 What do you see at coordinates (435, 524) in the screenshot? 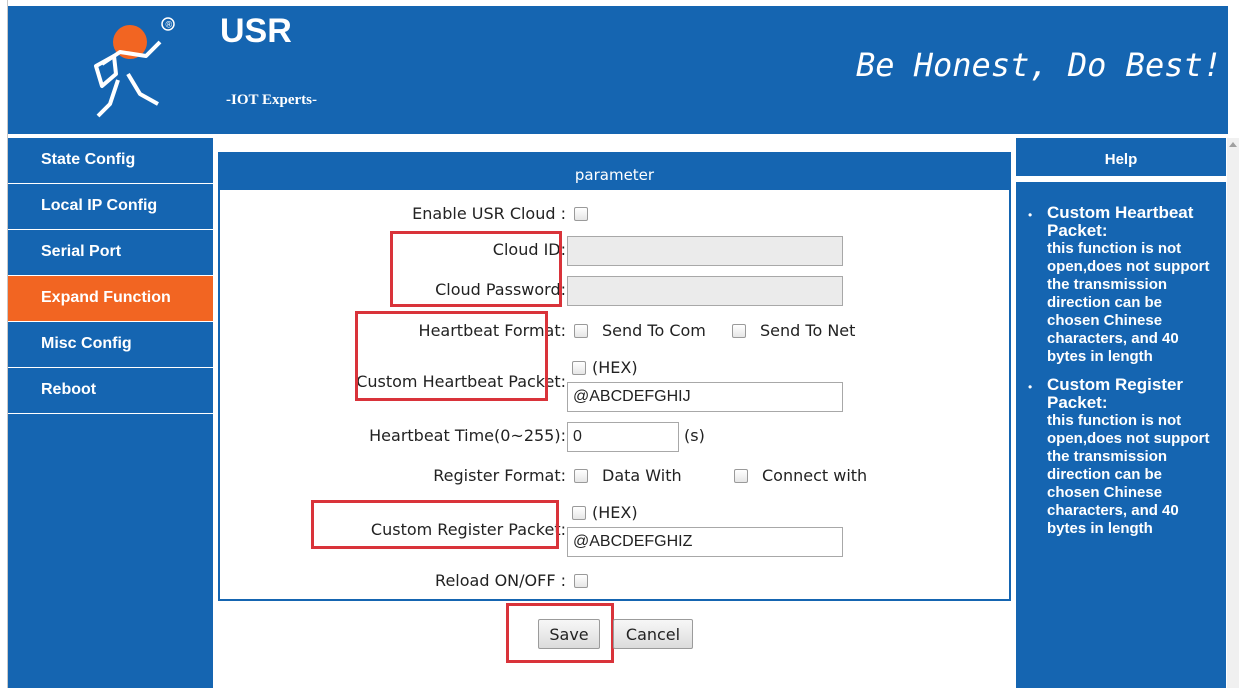
I see `highlight-register` at bounding box center [435, 524].